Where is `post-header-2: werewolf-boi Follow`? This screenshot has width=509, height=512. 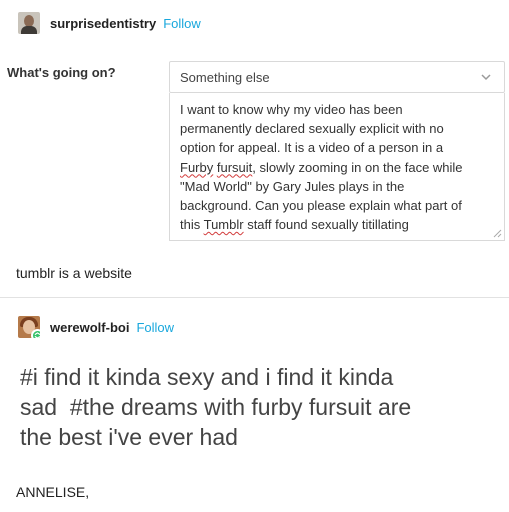
post-header-2: werewolf-boi Follow is located at coordinates (96, 327).